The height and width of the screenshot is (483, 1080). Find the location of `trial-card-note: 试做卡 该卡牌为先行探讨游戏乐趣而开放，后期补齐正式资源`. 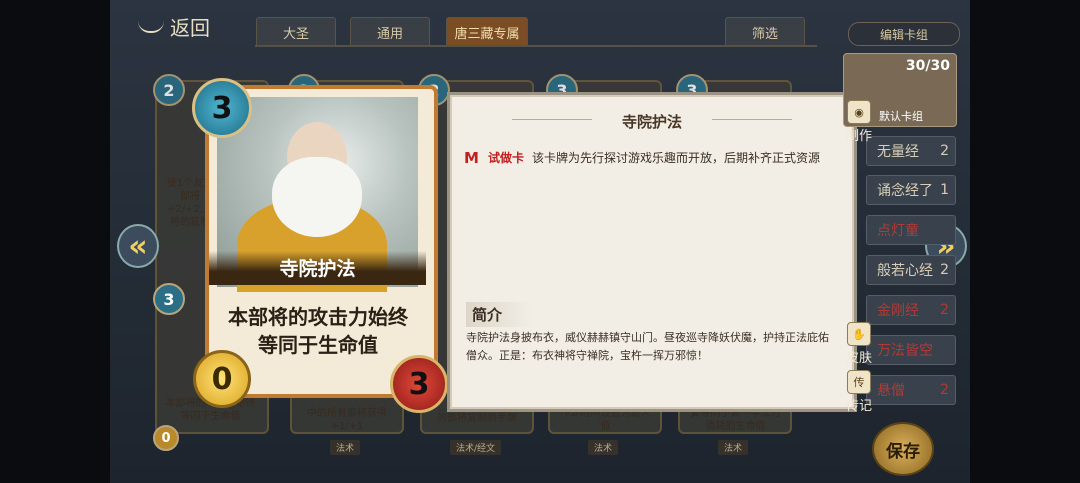

trial-card-note: 试做卡 该卡牌为先行探讨游戏乐趣而开放，后期补齐正式资源 is located at coordinates (663, 158).